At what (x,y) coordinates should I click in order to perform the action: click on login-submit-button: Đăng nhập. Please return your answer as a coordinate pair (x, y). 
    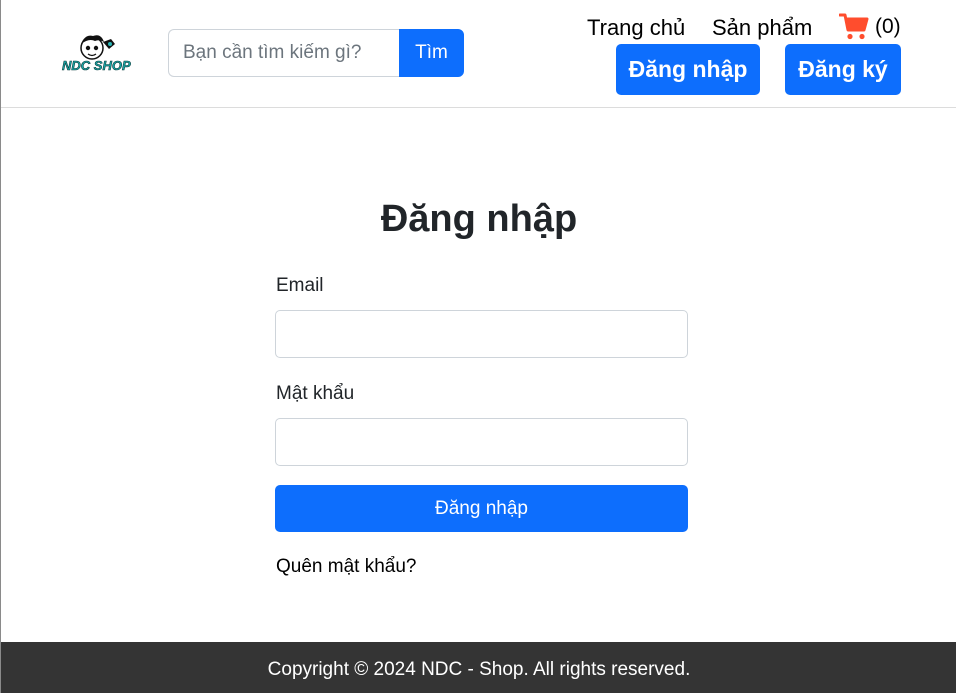
    Looking at the image, I should click on (481, 508).